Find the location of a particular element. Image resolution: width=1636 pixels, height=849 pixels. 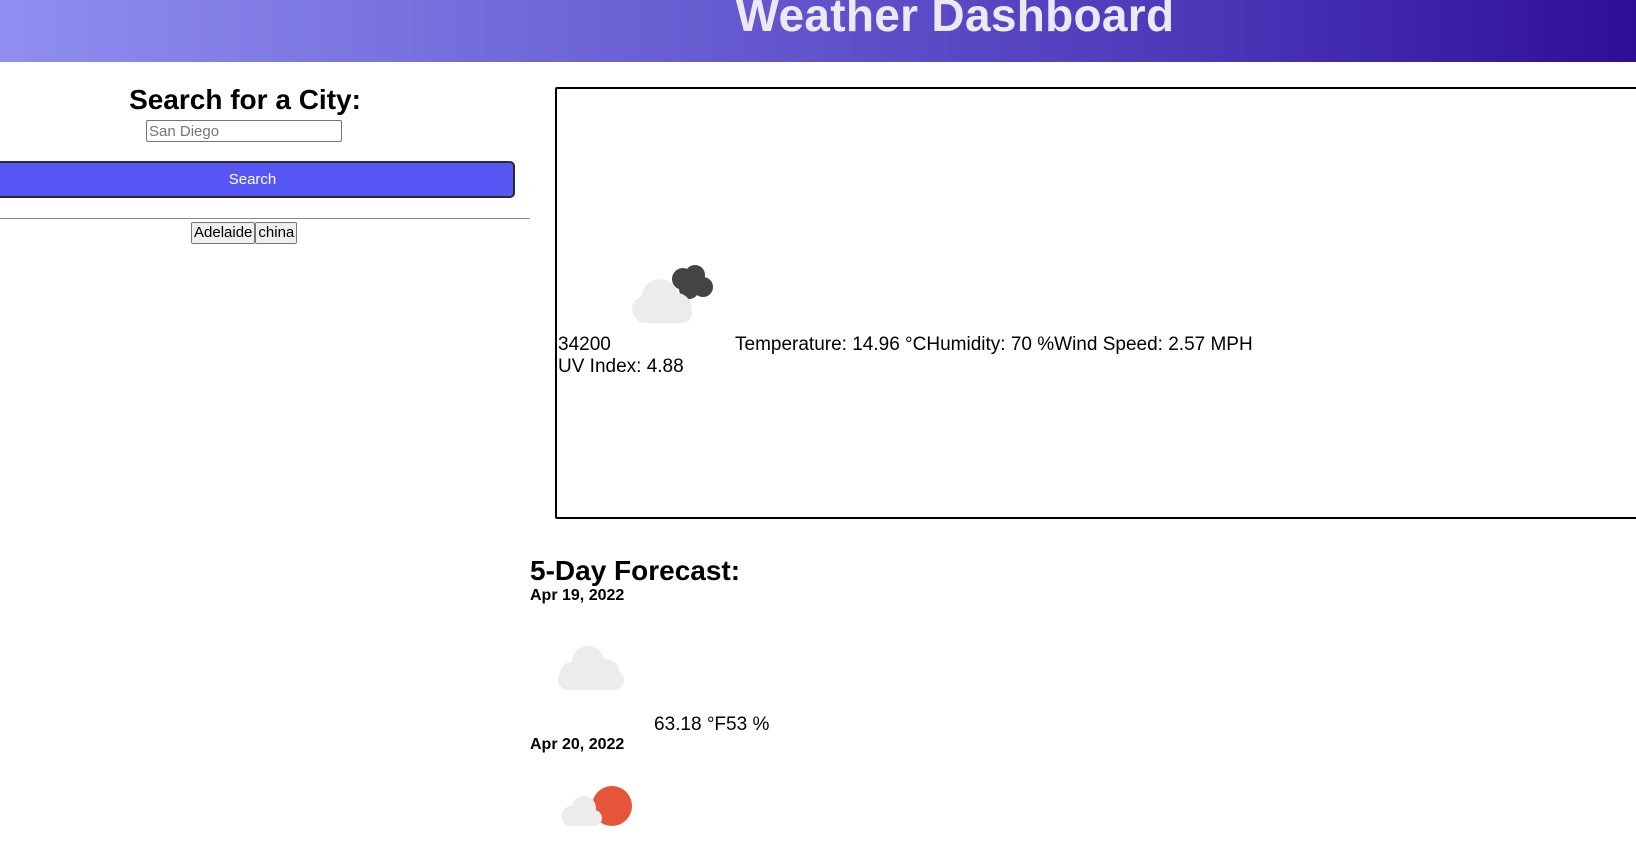

search-sidebar: Search for a City: Search Adelaide china is located at coordinates (265, 162).